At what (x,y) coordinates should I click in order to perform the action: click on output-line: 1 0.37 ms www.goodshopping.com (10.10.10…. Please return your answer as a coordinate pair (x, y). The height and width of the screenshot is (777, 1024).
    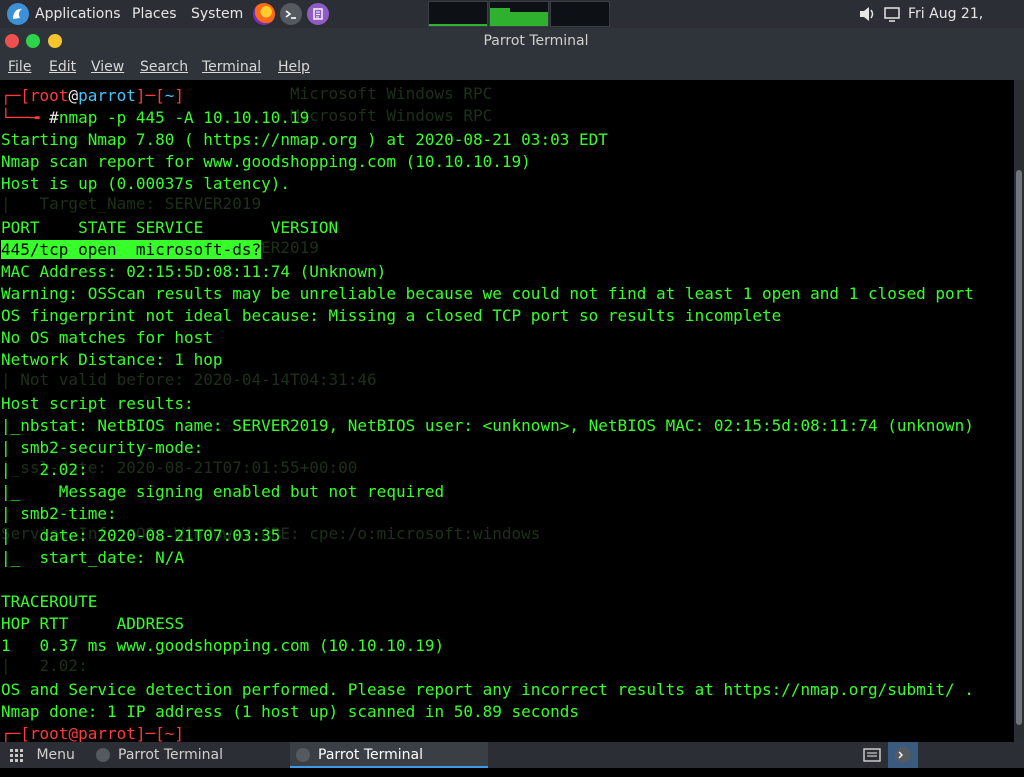
    Looking at the image, I should click on (223, 645).